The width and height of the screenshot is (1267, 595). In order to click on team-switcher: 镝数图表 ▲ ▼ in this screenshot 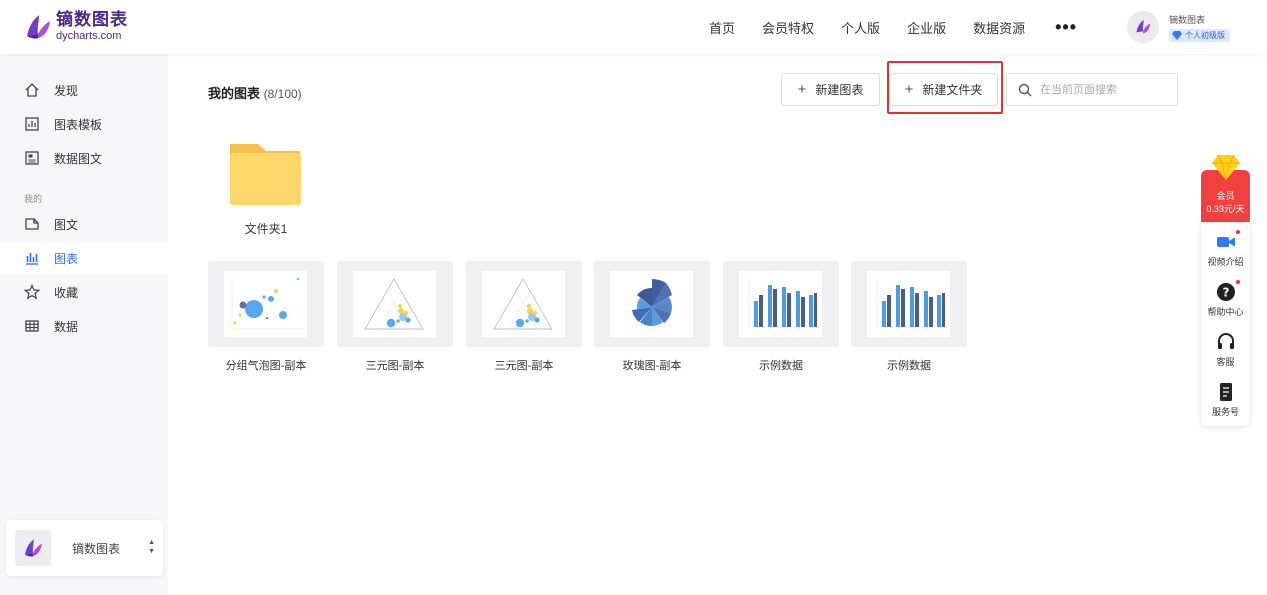, I will do `click(84, 548)`.